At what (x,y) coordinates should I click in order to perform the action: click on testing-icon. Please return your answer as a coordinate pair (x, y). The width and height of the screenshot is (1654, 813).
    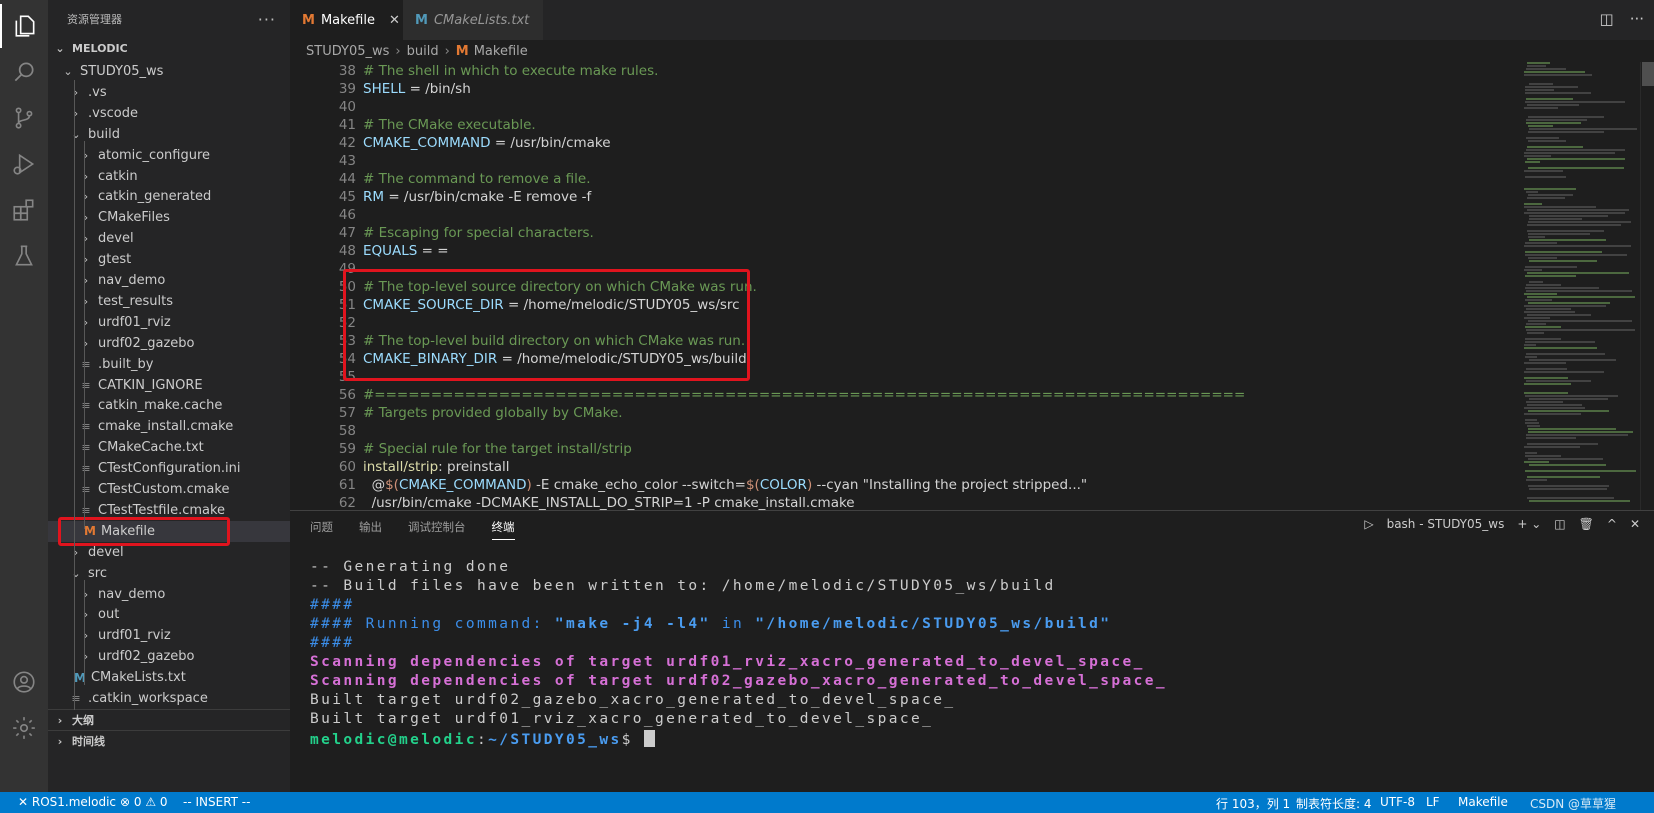
    Looking at the image, I should click on (24, 256).